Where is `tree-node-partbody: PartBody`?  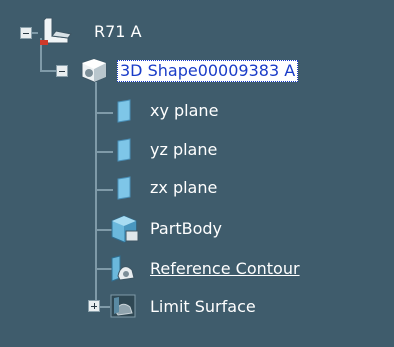
tree-node-partbody: PartBody is located at coordinates (186, 229).